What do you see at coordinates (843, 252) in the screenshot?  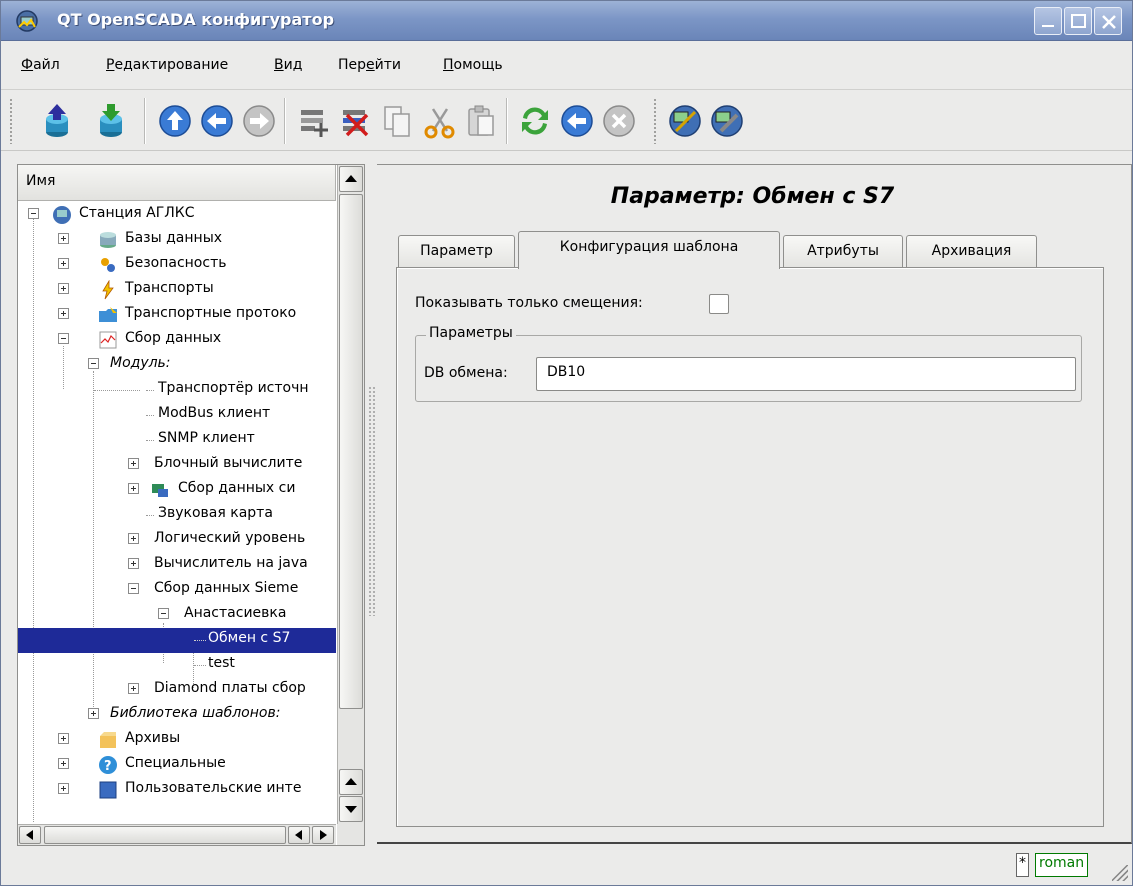 I see `tab-attributes: Атрибуты` at bounding box center [843, 252].